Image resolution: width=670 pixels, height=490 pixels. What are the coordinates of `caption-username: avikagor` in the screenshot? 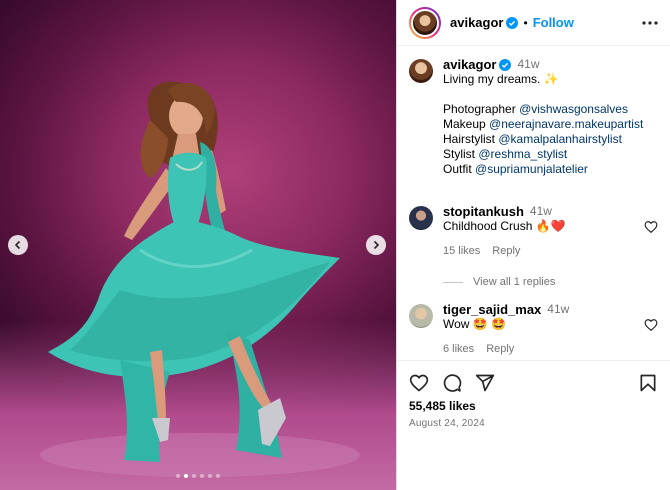 It's located at (469, 64).